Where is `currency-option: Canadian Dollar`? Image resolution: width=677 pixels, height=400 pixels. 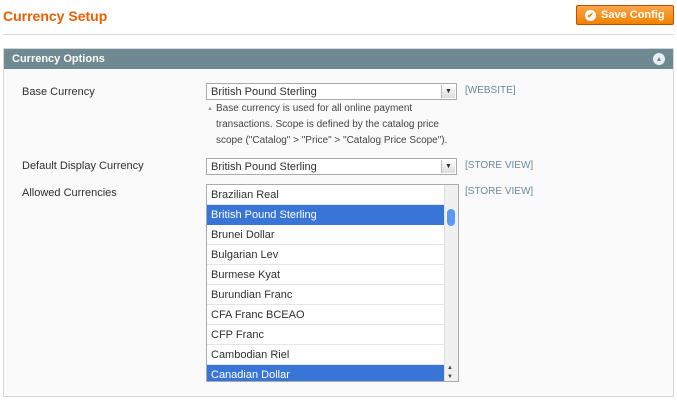
currency-option: Canadian Dollar is located at coordinates (326, 373).